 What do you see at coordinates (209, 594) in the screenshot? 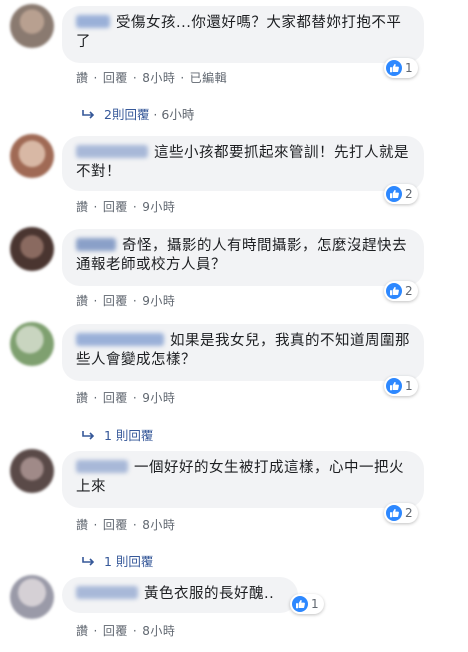
I see `comment-text: 黃色衣服的長好醜..` at bounding box center [209, 594].